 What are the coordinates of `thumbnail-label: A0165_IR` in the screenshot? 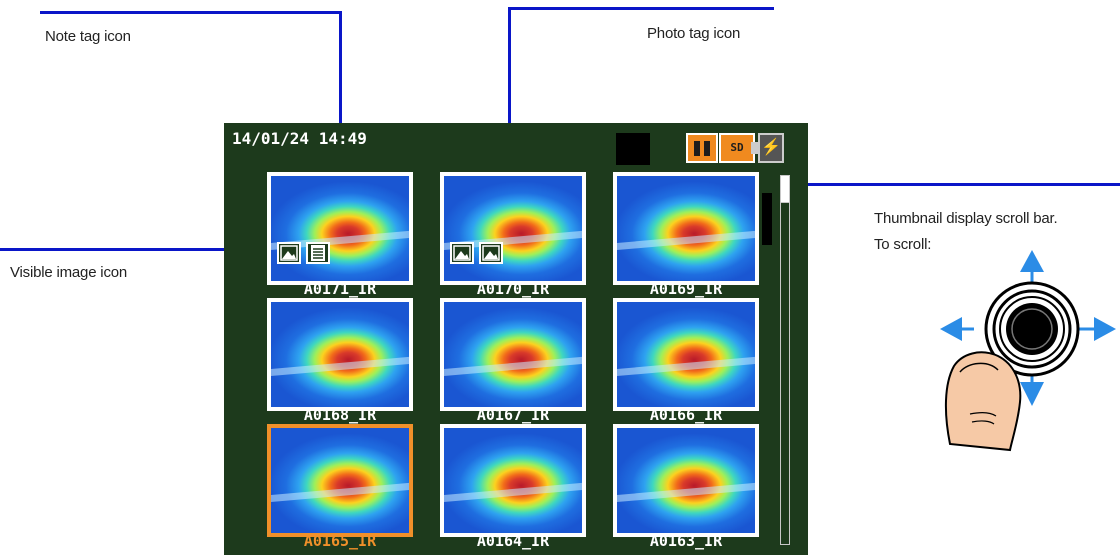 It's located at (340, 541).